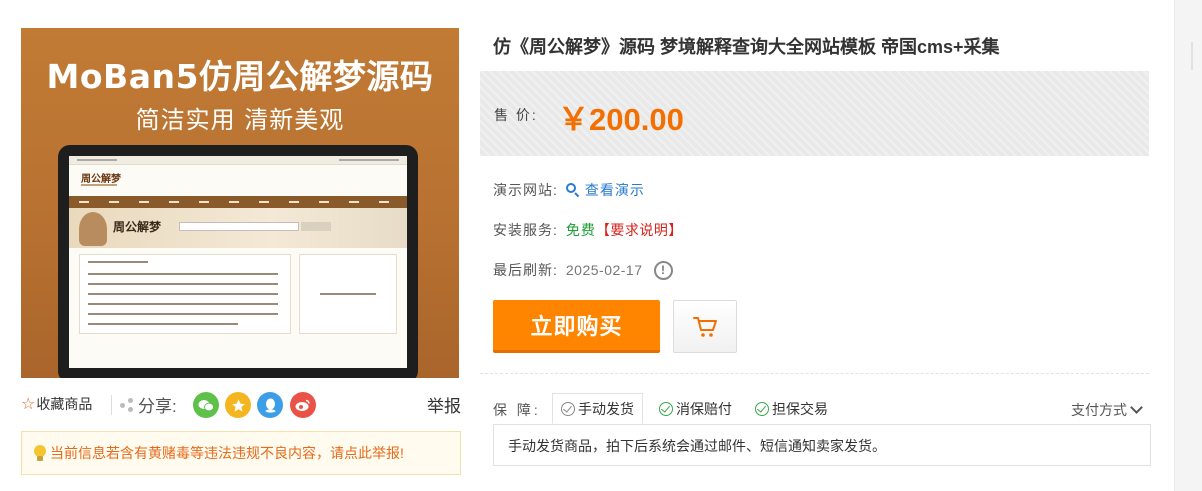 The image size is (1202, 491). I want to click on payment-method-dropdown: 支付方式, so click(1107, 410).